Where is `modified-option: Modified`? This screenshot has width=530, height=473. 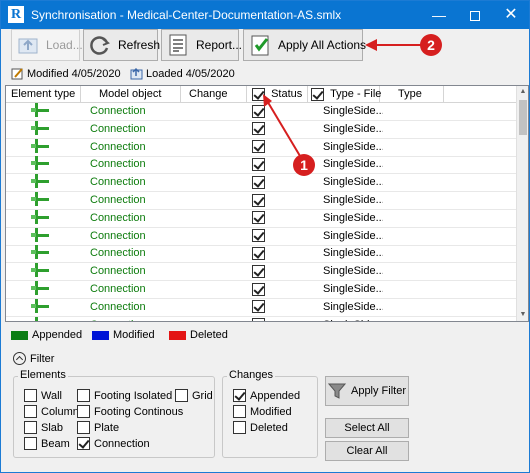
modified-option: Modified is located at coordinates (262, 411).